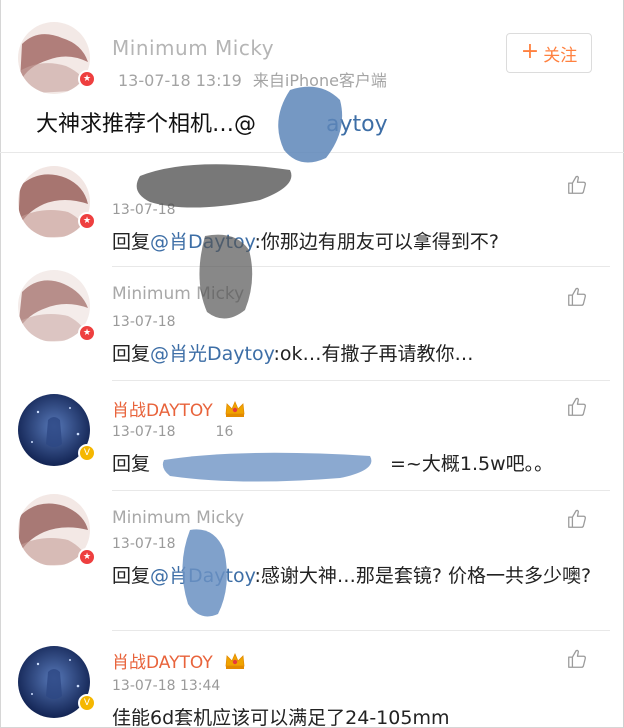  Describe the element at coordinates (211, 354) in the screenshot. I see `comment-mention: @肖光Daytoy` at that location.